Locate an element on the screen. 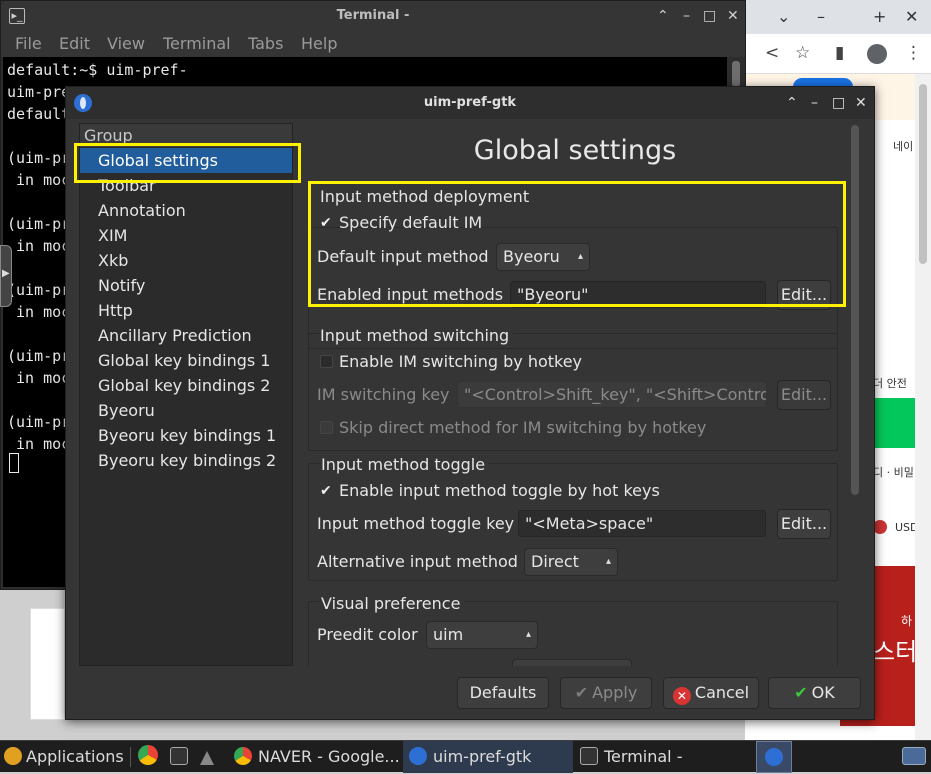 This screenshot has height=774, width=931. sidebar-item-byeoru: Byeoru is located at coordinates (186, 410).